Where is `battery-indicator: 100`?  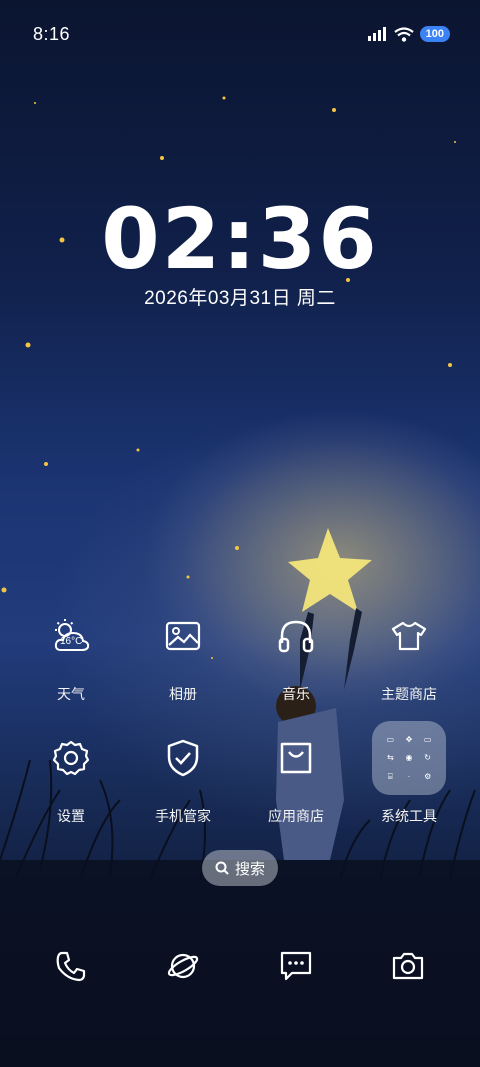 battery-indicator: 100 is located at coordinates (434, 34).